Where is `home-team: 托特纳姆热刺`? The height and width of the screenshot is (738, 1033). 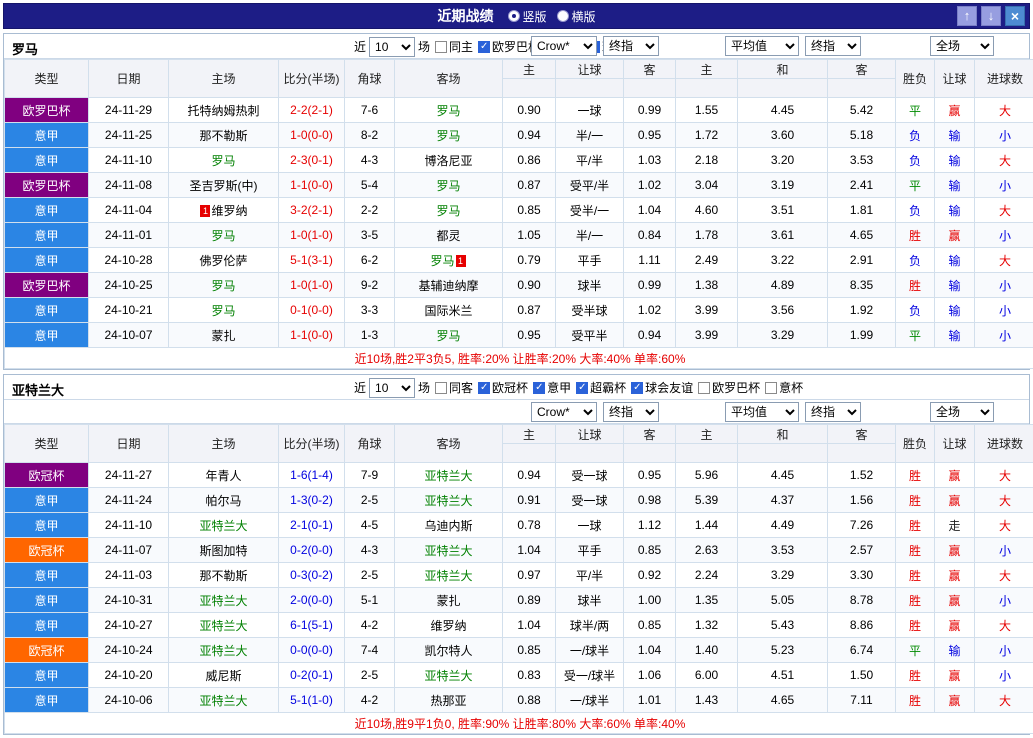 home-team: 托特纳姆热刺 is located at coordinates (224, 110).